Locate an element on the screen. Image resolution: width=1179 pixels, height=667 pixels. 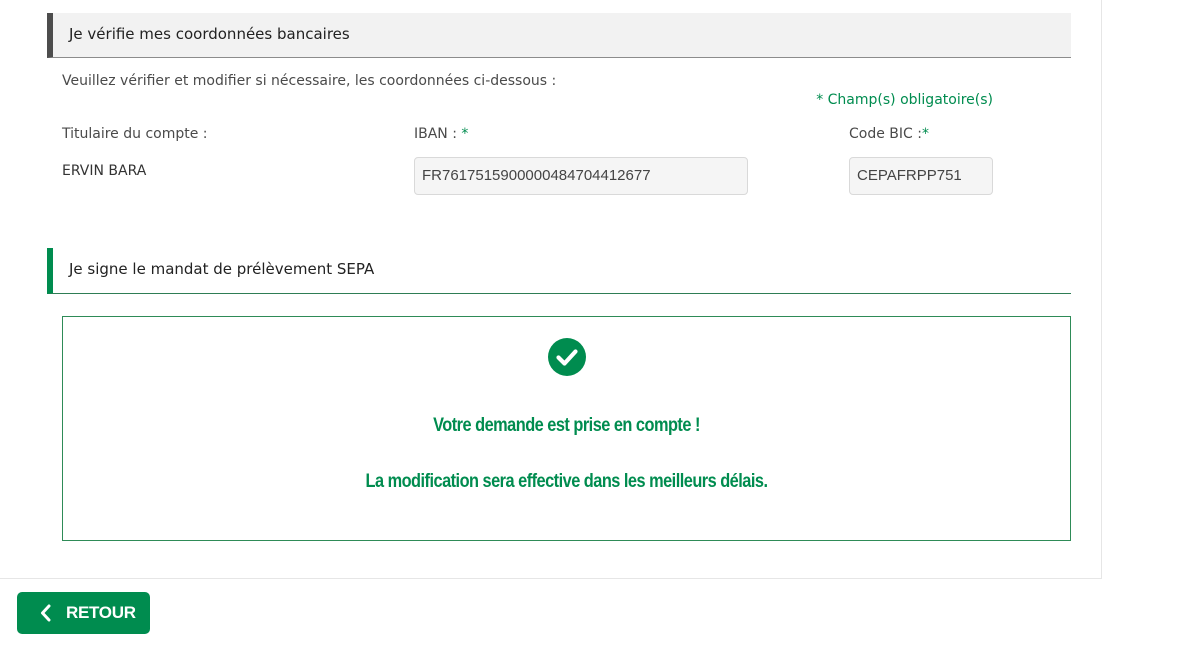
mandatory-note: * Champ(s) obligatoire(s) is located at coordinates (904, 100).